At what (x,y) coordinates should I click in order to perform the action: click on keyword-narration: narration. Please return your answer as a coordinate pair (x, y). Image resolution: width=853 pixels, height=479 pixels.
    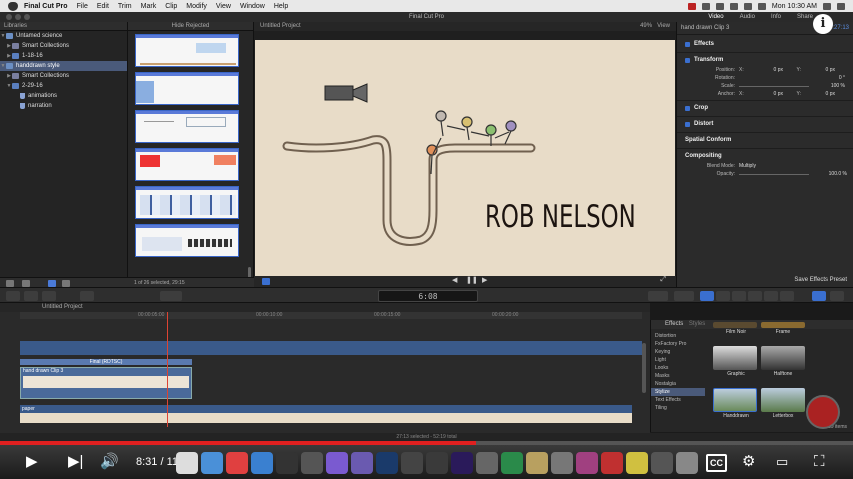
    Looking at the image, I should click on (63, 106).